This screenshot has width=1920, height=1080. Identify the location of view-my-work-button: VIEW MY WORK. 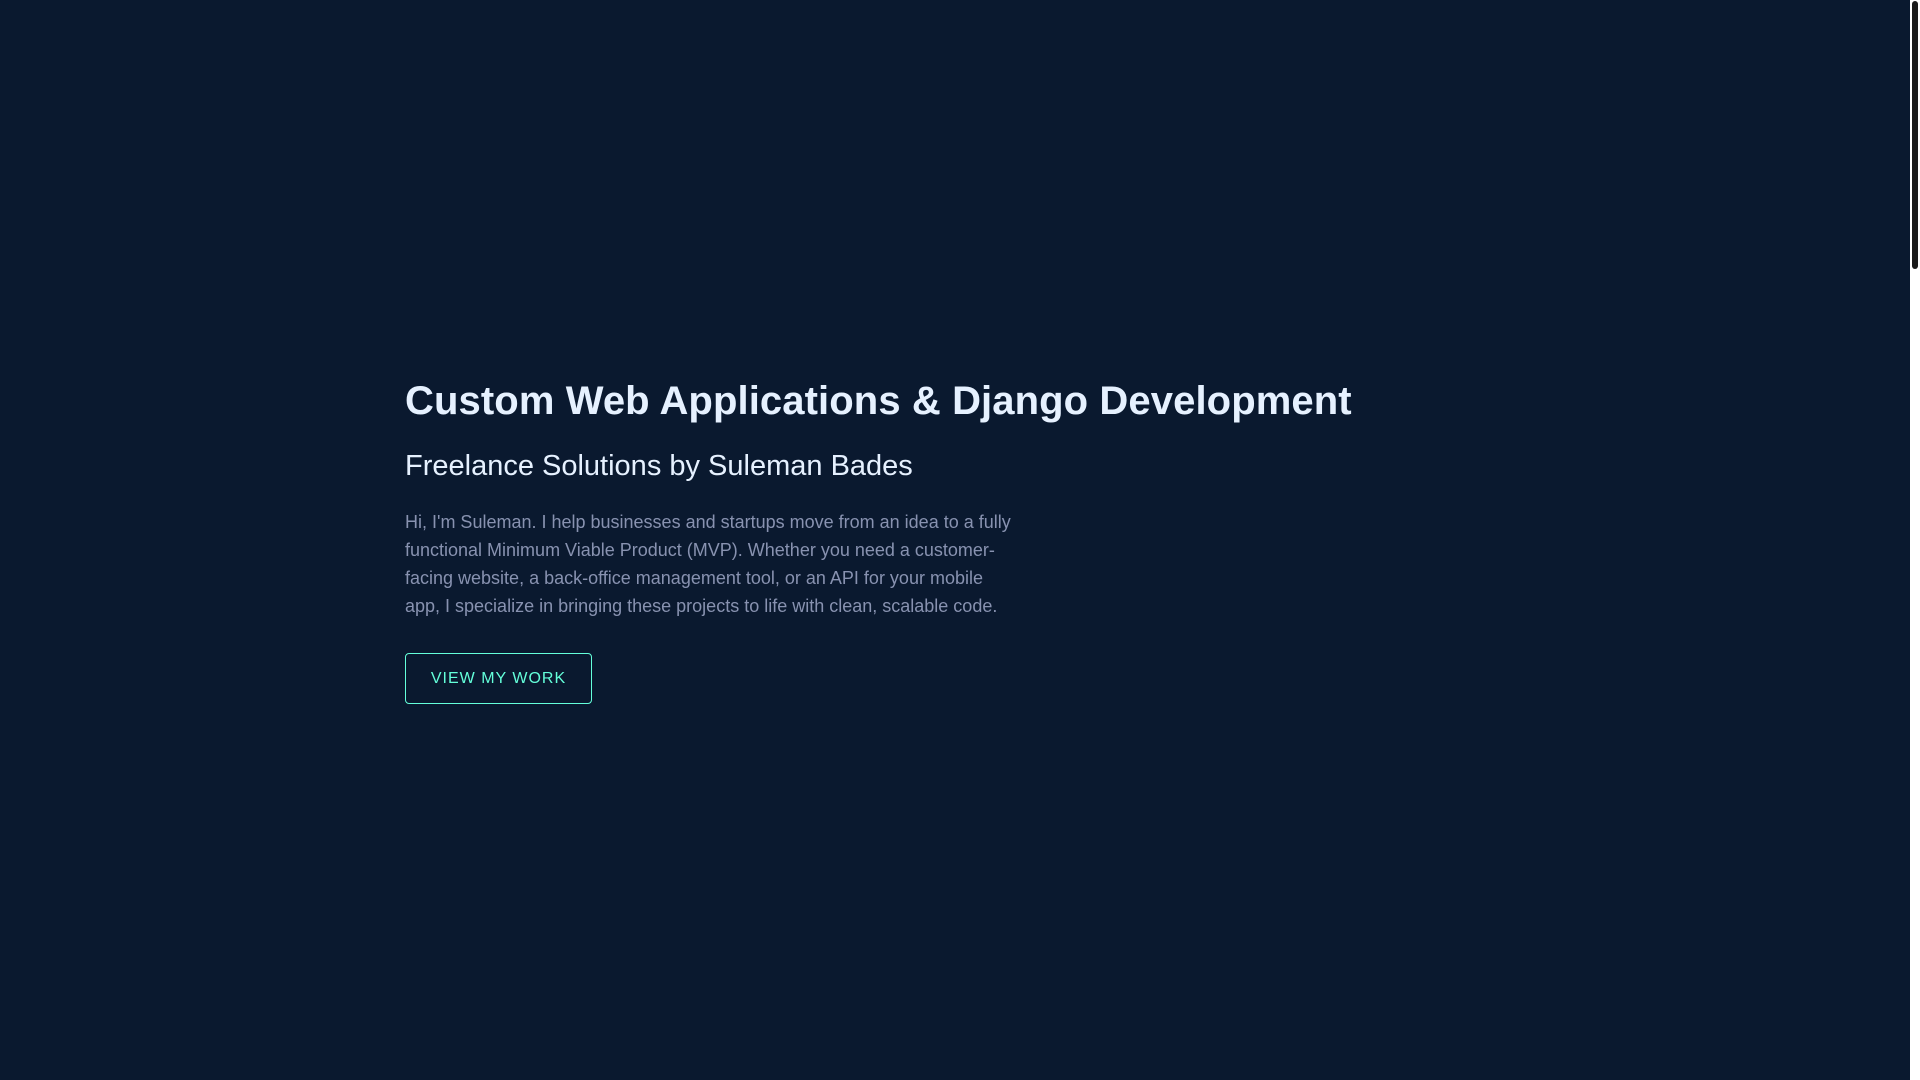
(498, 678).